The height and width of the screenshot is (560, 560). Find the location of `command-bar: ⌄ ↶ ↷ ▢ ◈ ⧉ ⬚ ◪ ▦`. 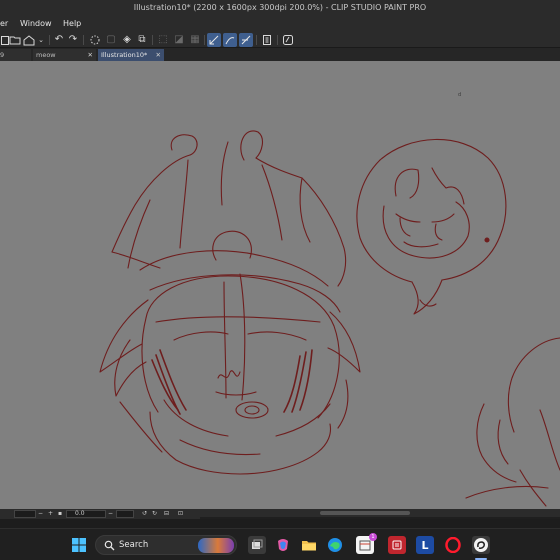

command-bar: ⌄ ↶ ↷ ▢ ◈ ⧉ ⬚ ◪ ▦ is located at coordinates (280, 40).